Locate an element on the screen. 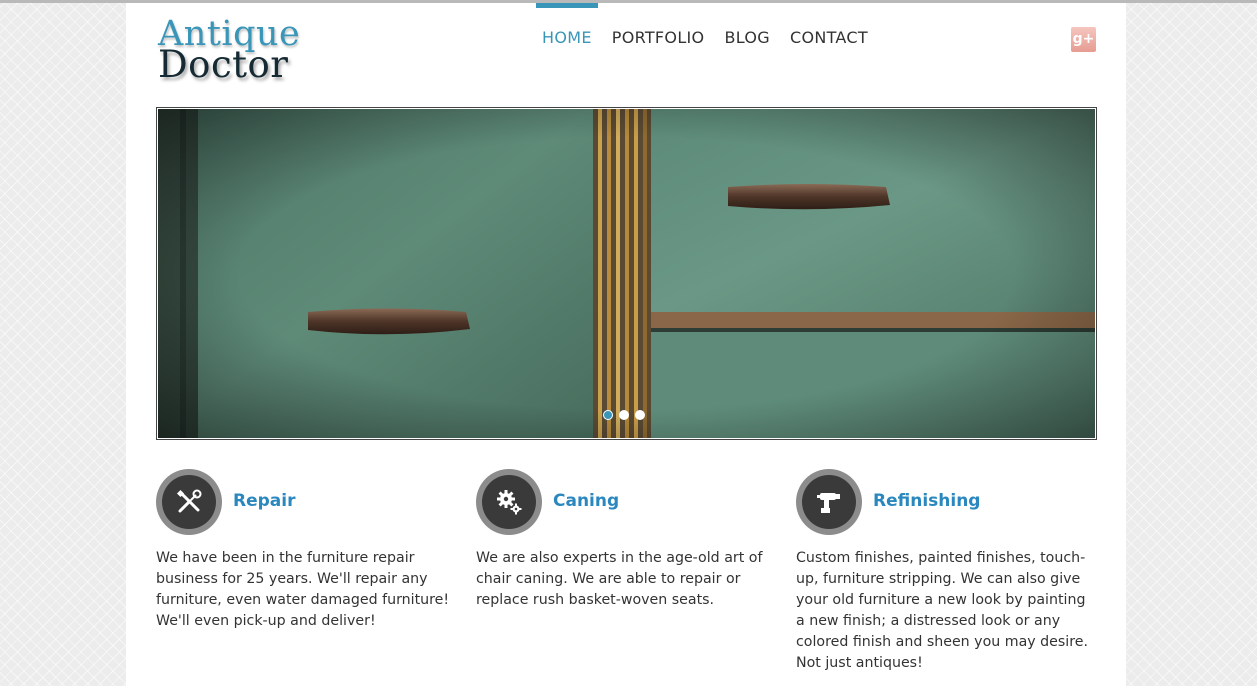 The width and height of the screenshot is (1257, 686). feature-refinishing-icon-wrap is located at coordinates (829, 502).